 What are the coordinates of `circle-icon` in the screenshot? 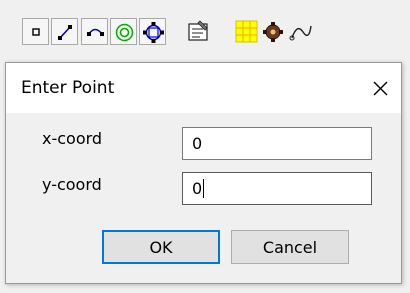 It's located at (124, 32).